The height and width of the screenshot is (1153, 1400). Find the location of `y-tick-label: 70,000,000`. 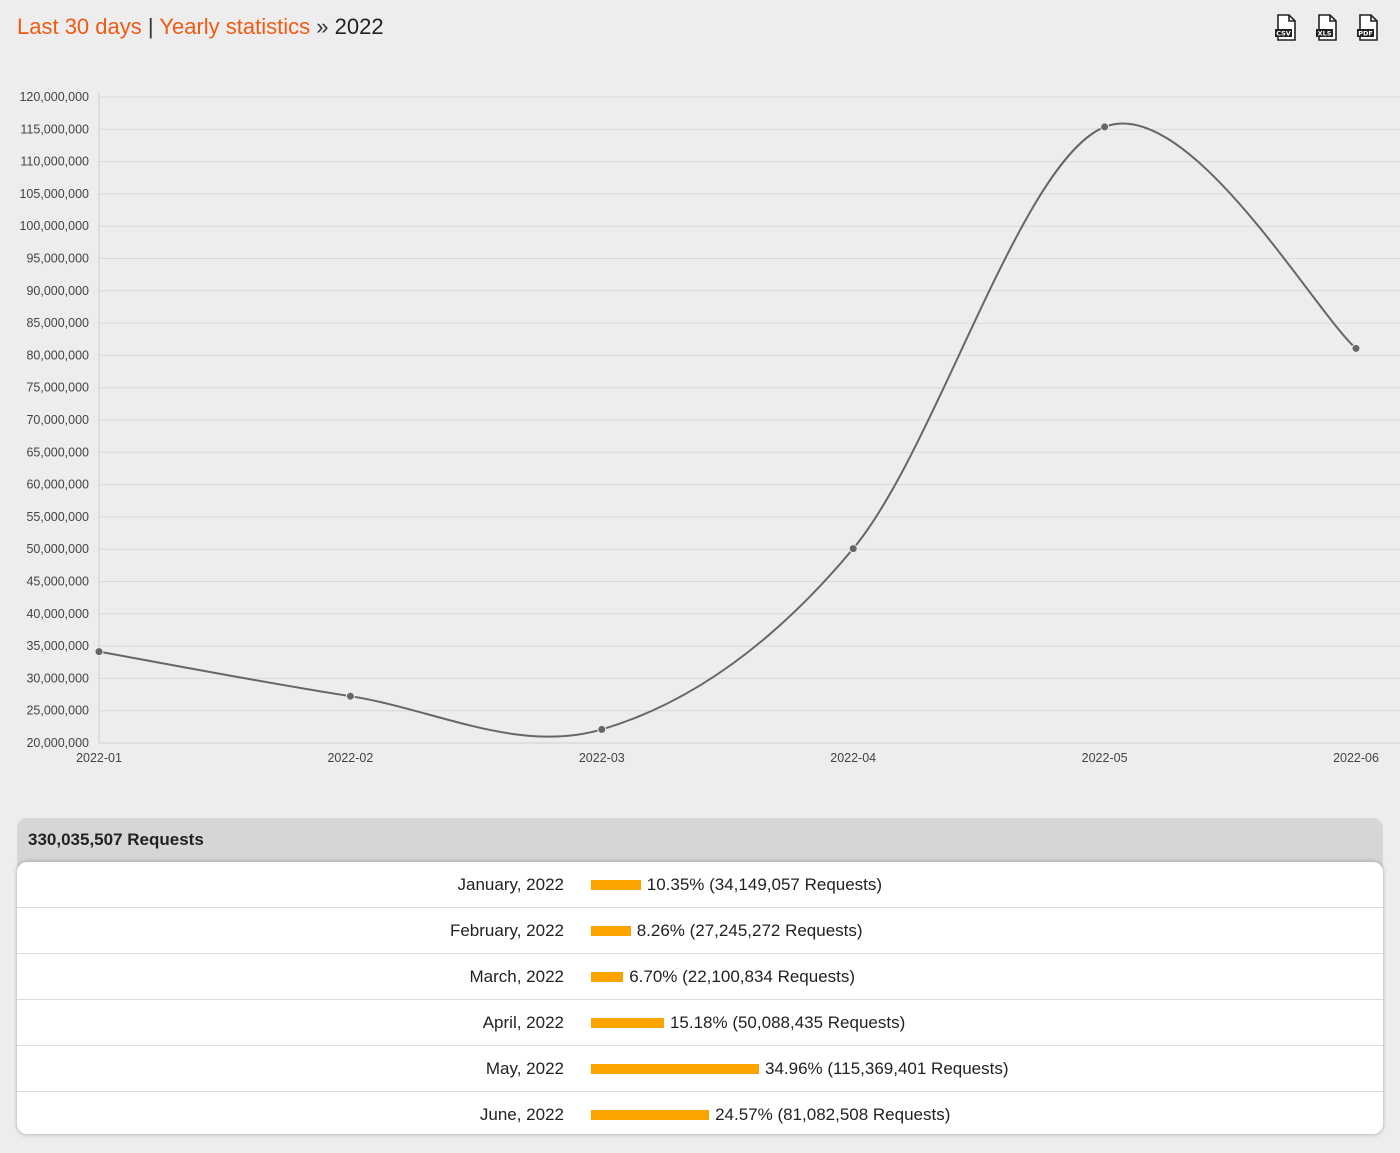

y-tick-label: 70,000,000 is located at coordinates (57, 420).